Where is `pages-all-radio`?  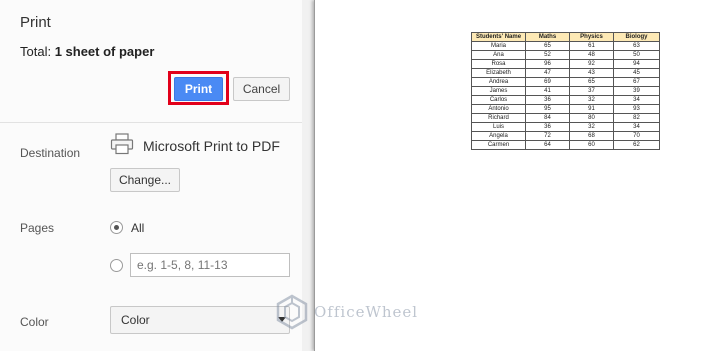 pages-all-radio is located at coordinates (116, 227).